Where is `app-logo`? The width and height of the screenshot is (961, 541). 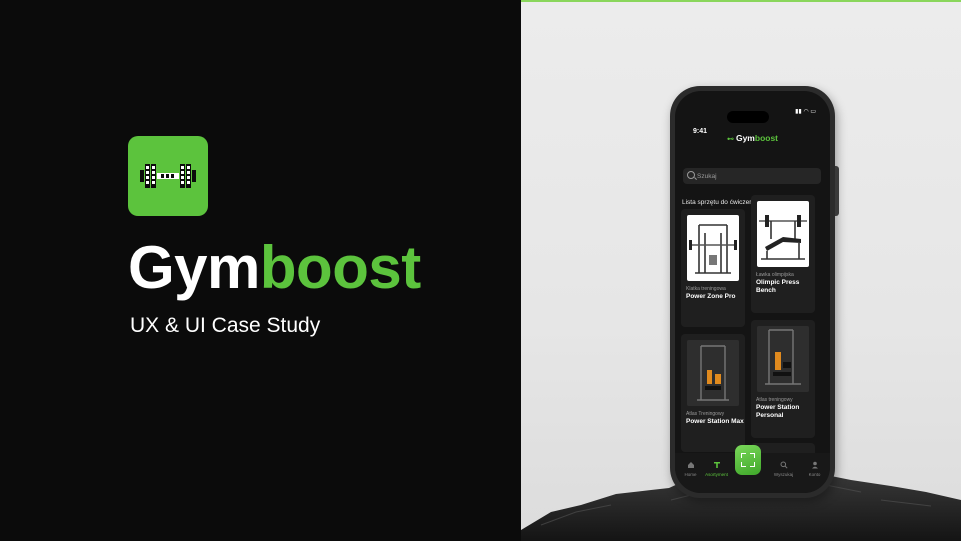
app-logo is located at coordinates (168, 176).